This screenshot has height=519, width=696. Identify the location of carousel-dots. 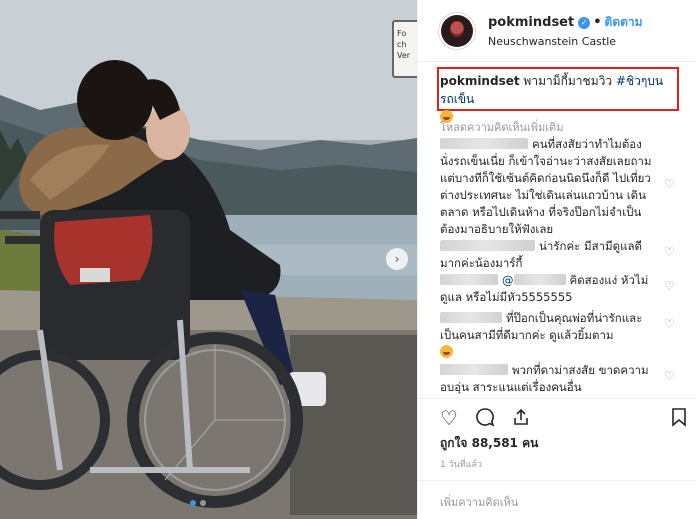
(198, 503).